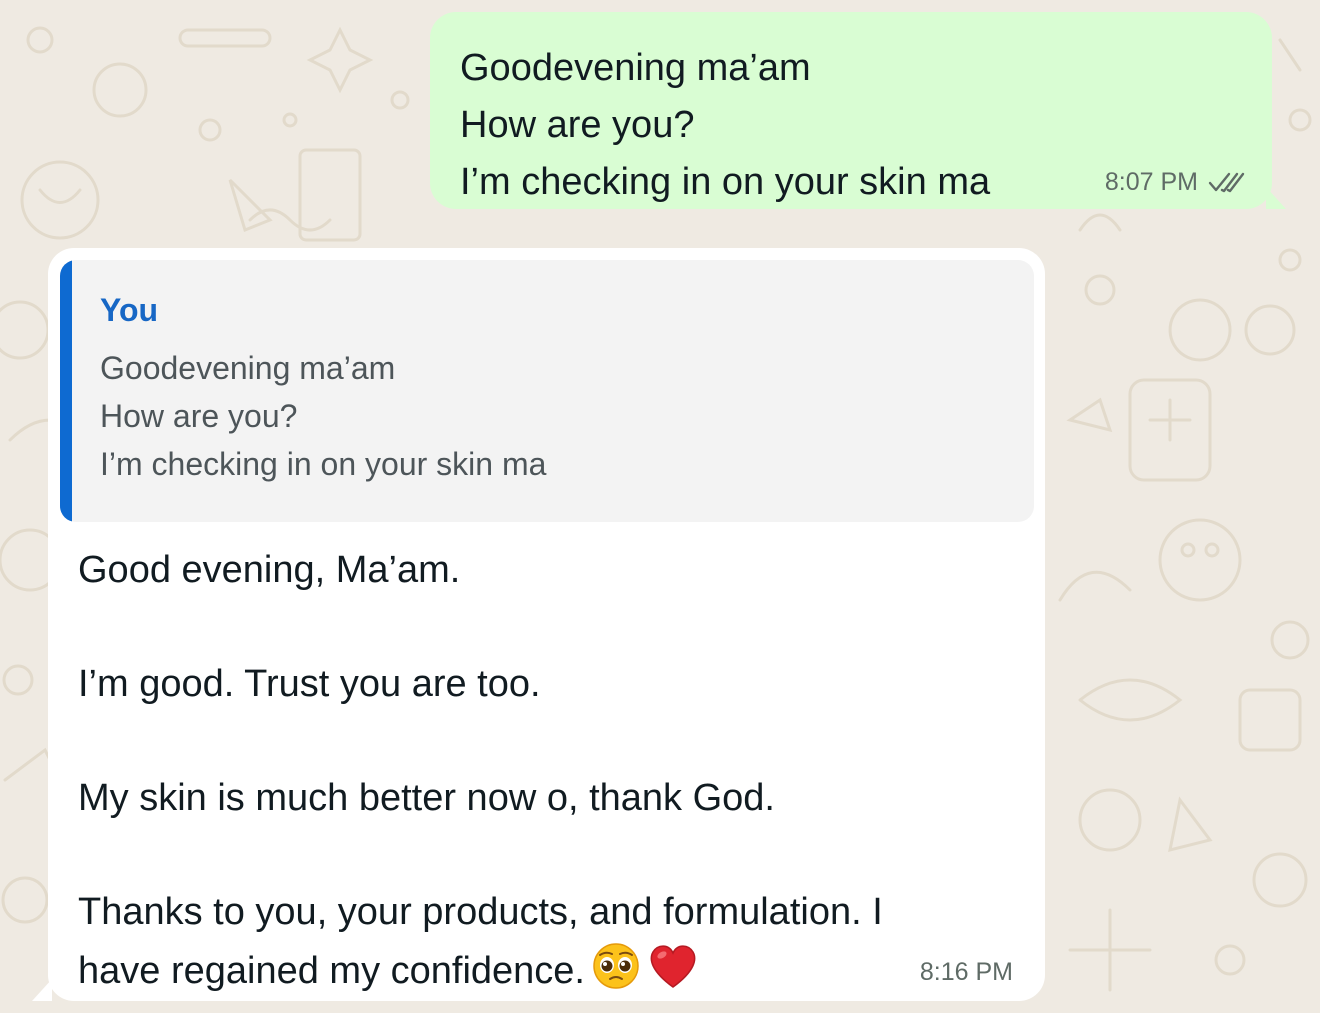  What do you see at coordinates (248, 368) in the screenshot?
I see `quoted-line: Goodevening ma’am` at bounding box center [248, 368].